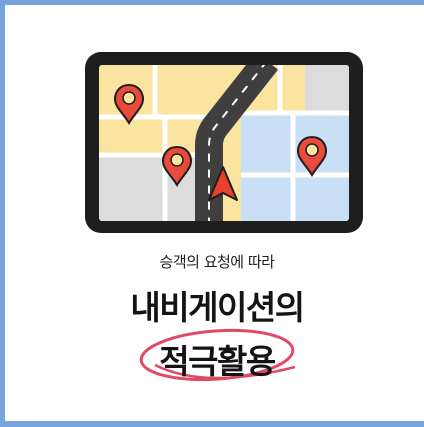 The height and width of the screenshot is (427, 424). I want to click on page-title-line2: 적극활용, so click(217, 361).